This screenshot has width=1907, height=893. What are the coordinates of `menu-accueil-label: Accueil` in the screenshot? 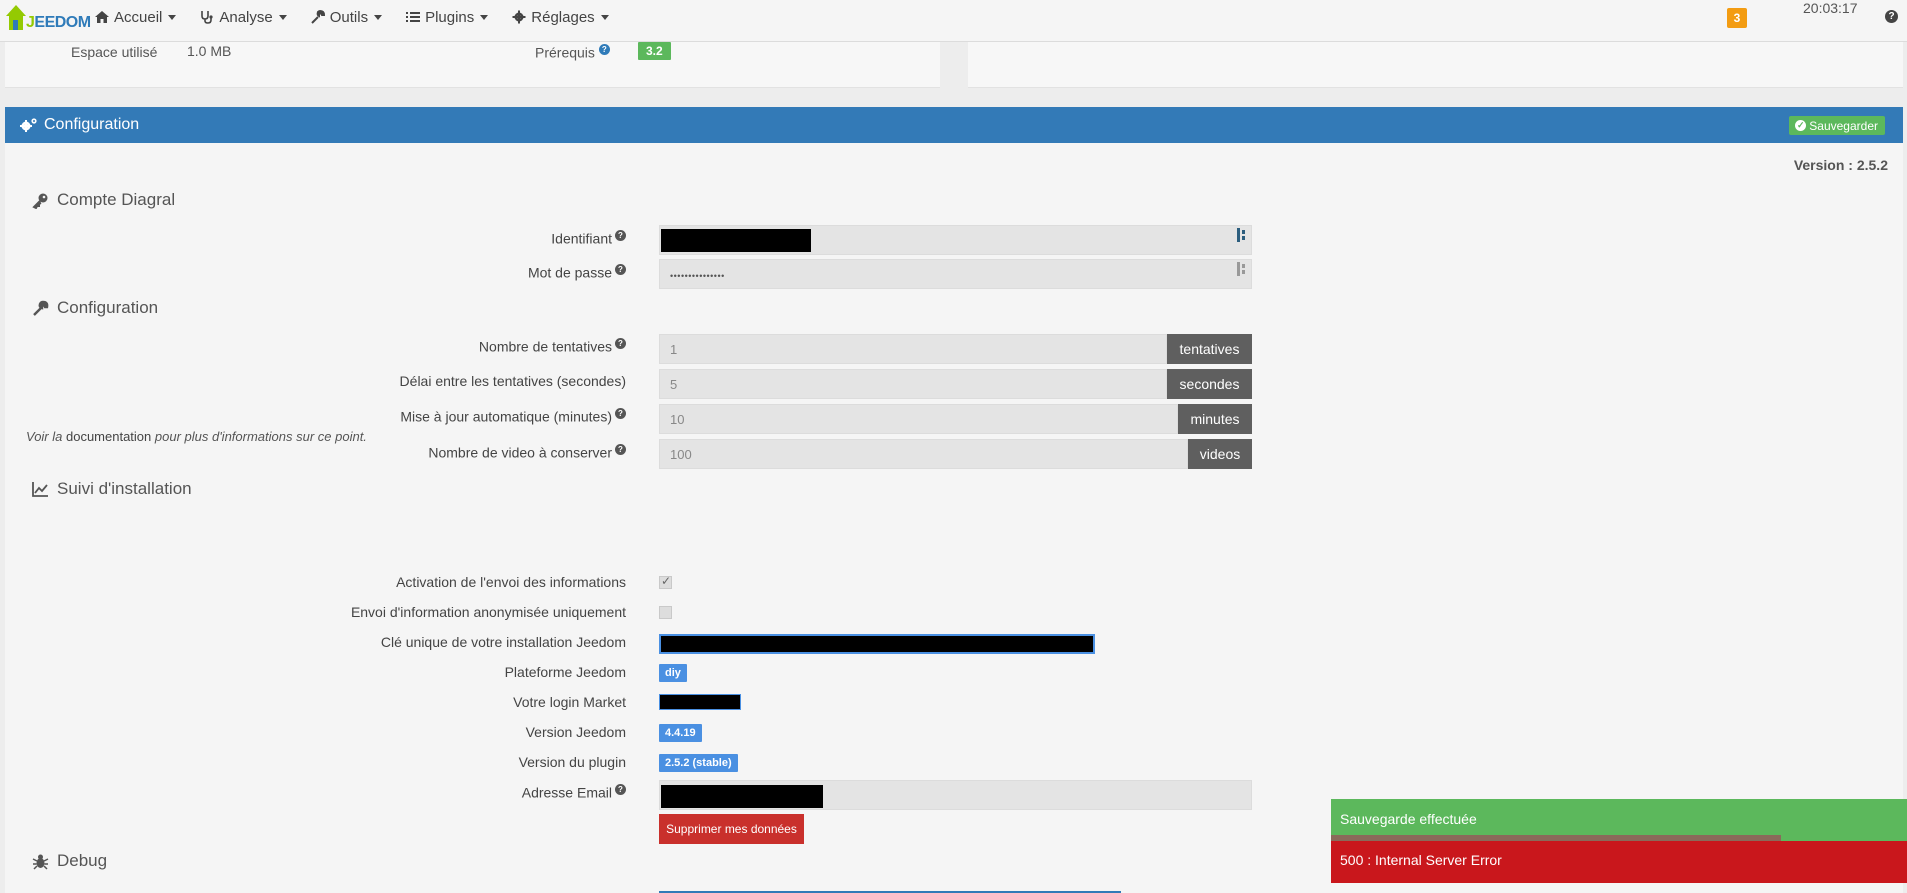 It's located at (138, 17).